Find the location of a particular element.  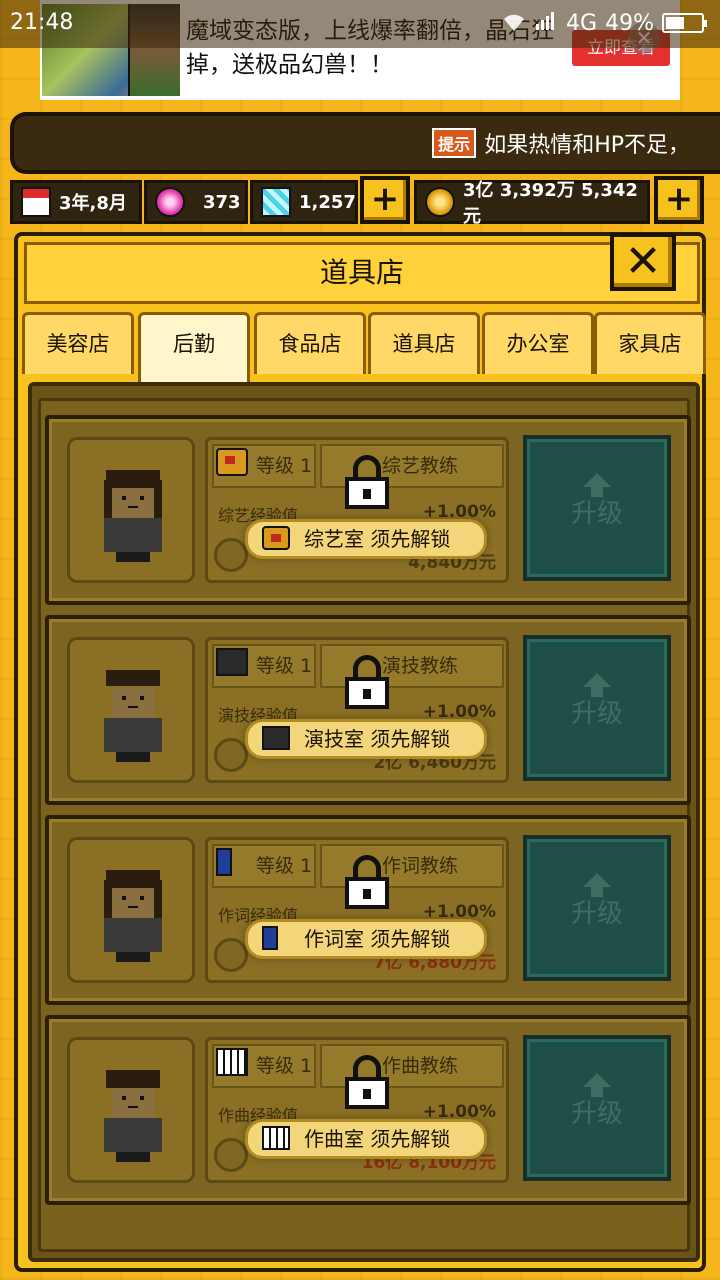

unlock-requirement: 作词室 须先解锁 is located at coordinates (366, 939).